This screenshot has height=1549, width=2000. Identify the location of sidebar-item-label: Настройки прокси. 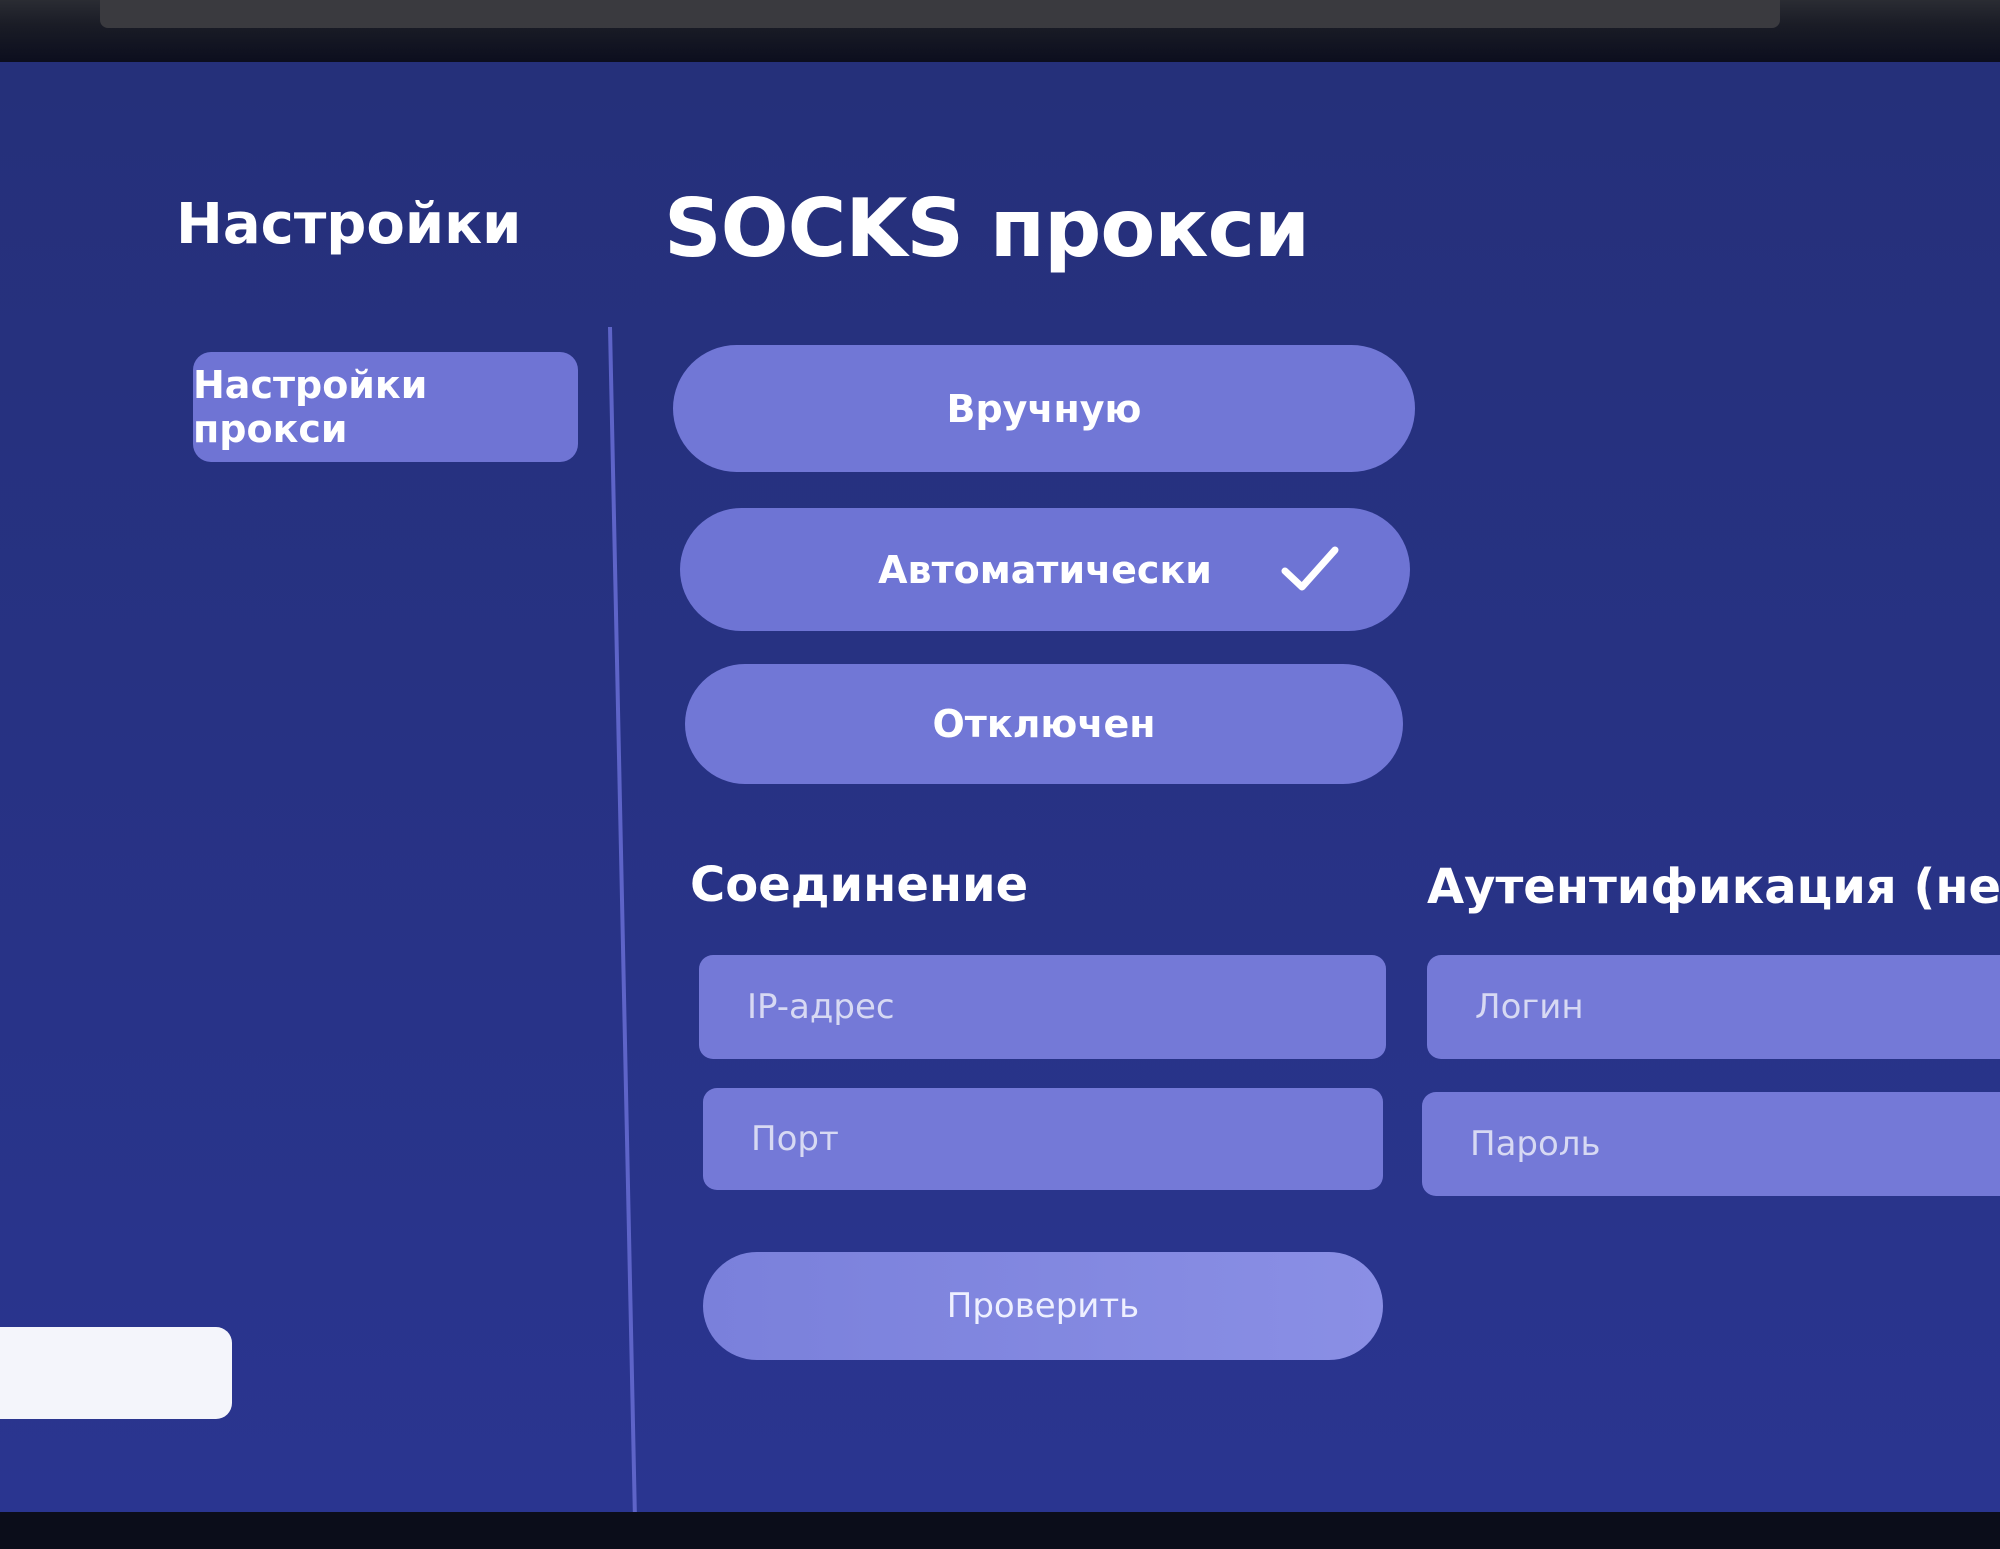
(310, 407).